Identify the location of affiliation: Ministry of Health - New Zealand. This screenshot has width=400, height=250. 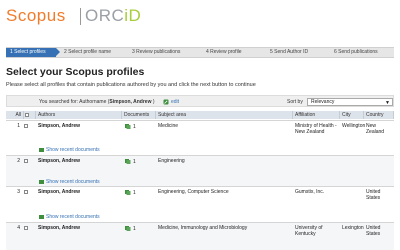
(316, 129).